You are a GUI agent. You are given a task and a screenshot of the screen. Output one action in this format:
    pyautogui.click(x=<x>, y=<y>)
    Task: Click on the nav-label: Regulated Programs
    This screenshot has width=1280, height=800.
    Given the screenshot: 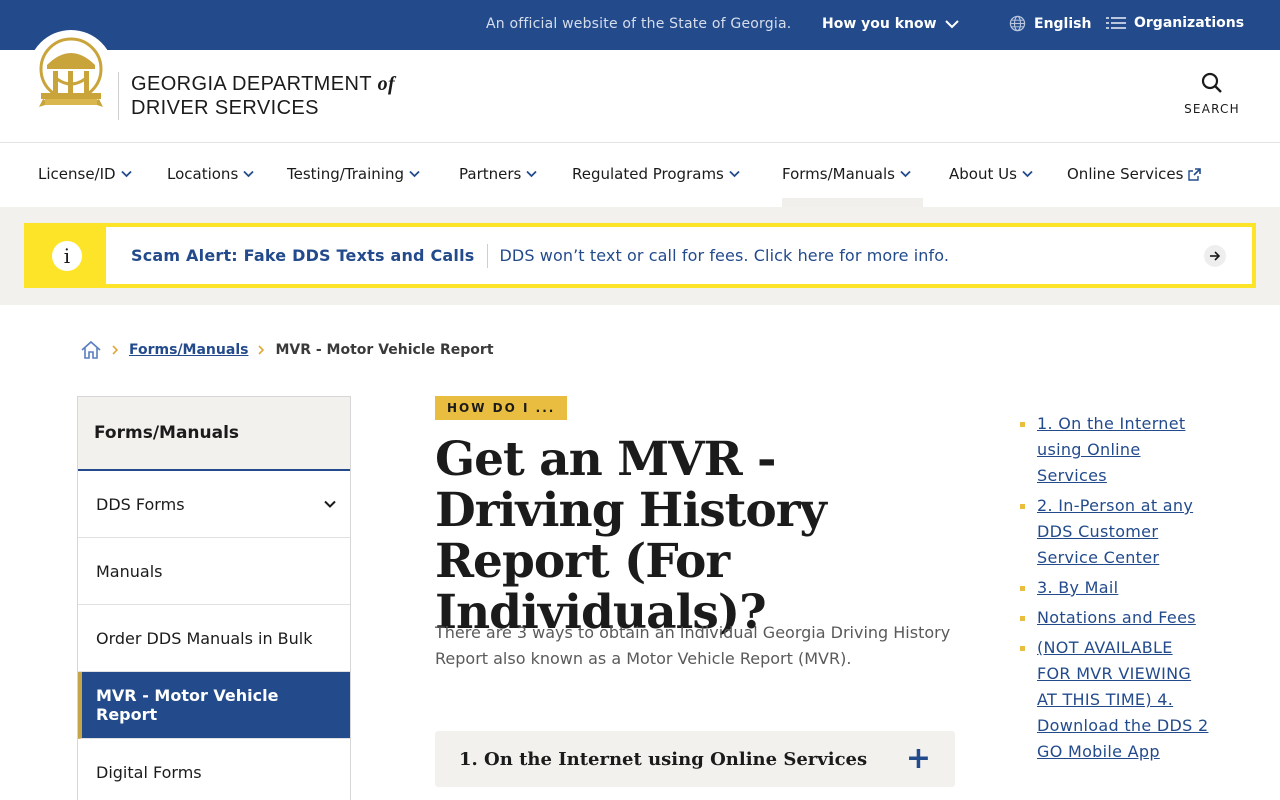 What is the action you would take?
    pyautogui.click(x=648, y=174)
    